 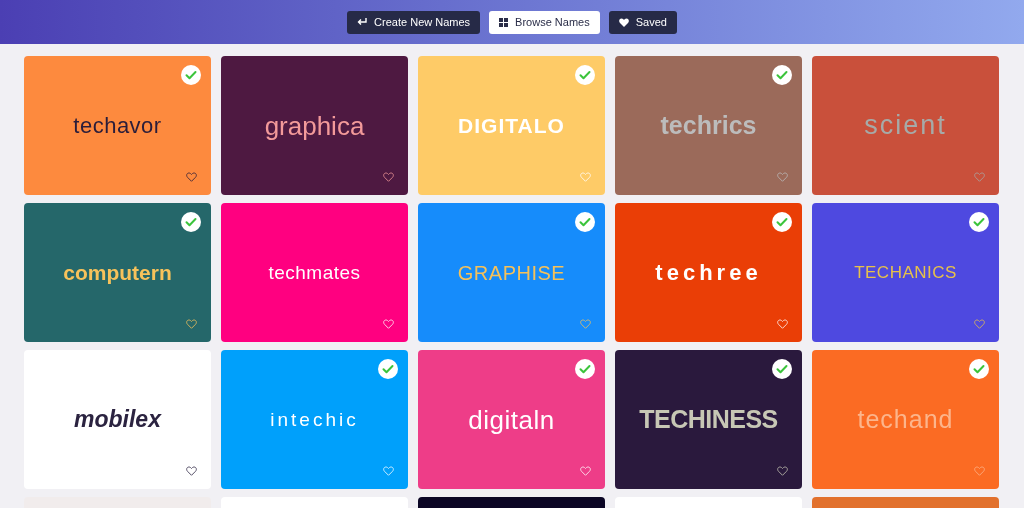 I want to click on logo-card: techavor, so click(x=117, y=125).